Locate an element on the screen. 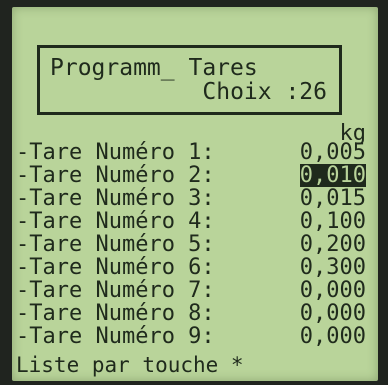  tare-value-selected: 0,010 is located at coordinates (332, 175).